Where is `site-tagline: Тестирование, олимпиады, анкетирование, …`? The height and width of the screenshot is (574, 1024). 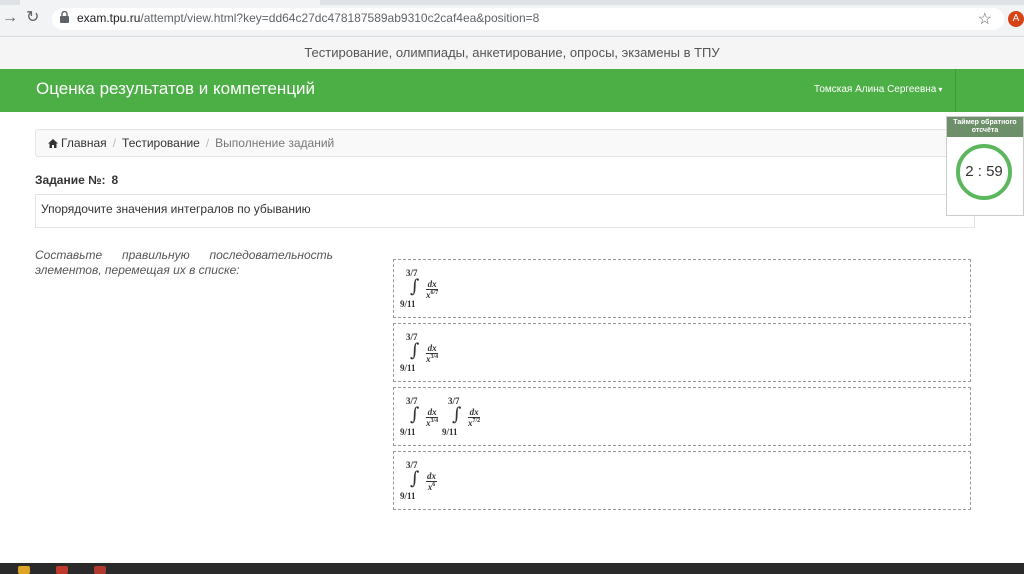
site-tagline: Тестирование, олимпиады, анкетирование, … is located at coordinates (512, 53).